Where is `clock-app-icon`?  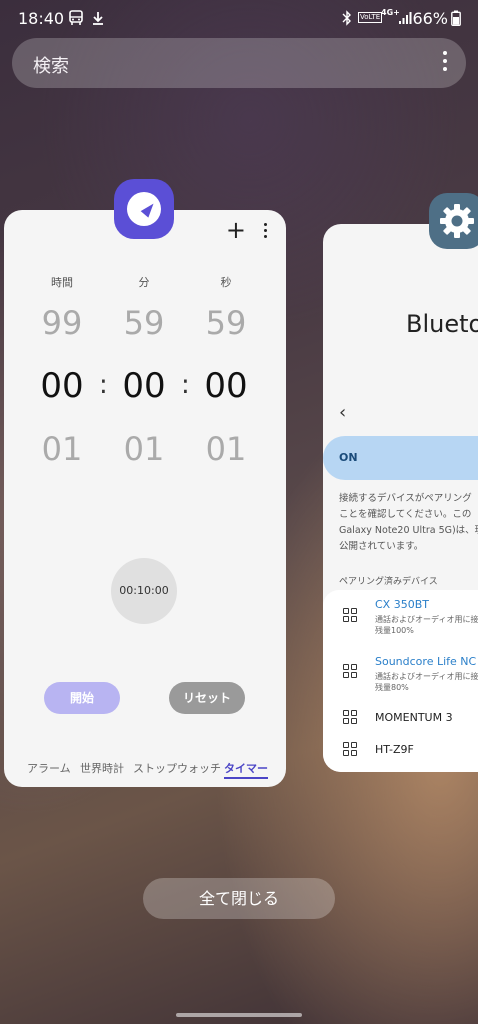
clock-app-icon is located at coordinates (144, 209).